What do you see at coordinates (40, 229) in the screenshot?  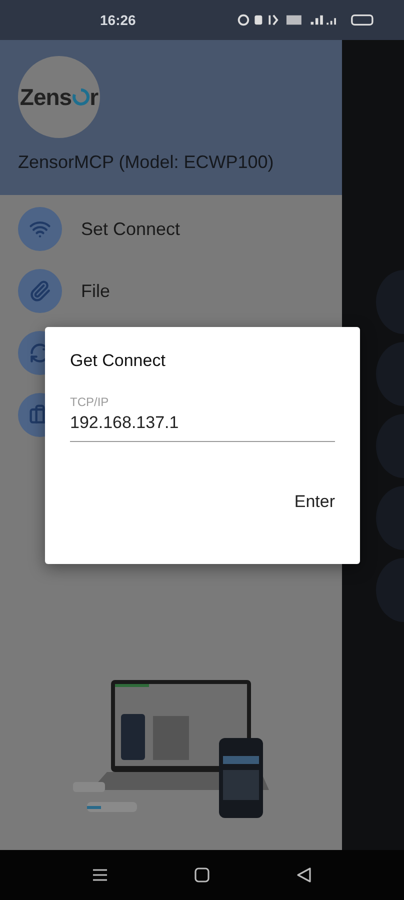 I see `wifi-icon` at bounding box center [40, 229].